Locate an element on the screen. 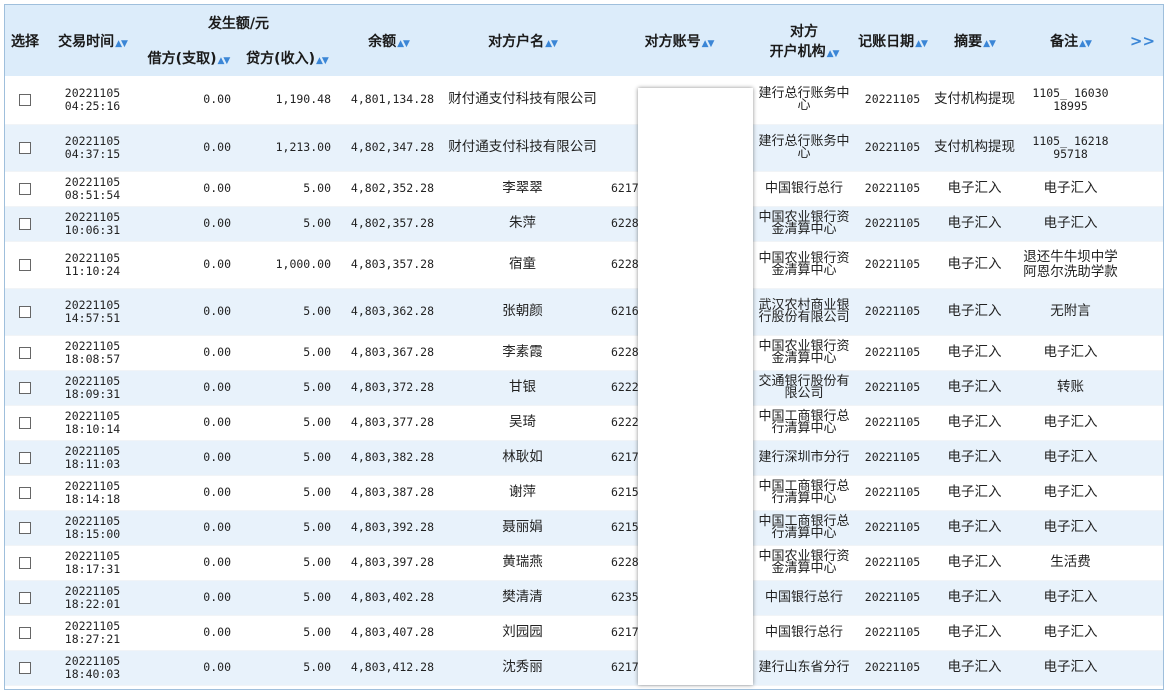  balance-cell: 4,801,134.28 is located at coordinates (388, 100).